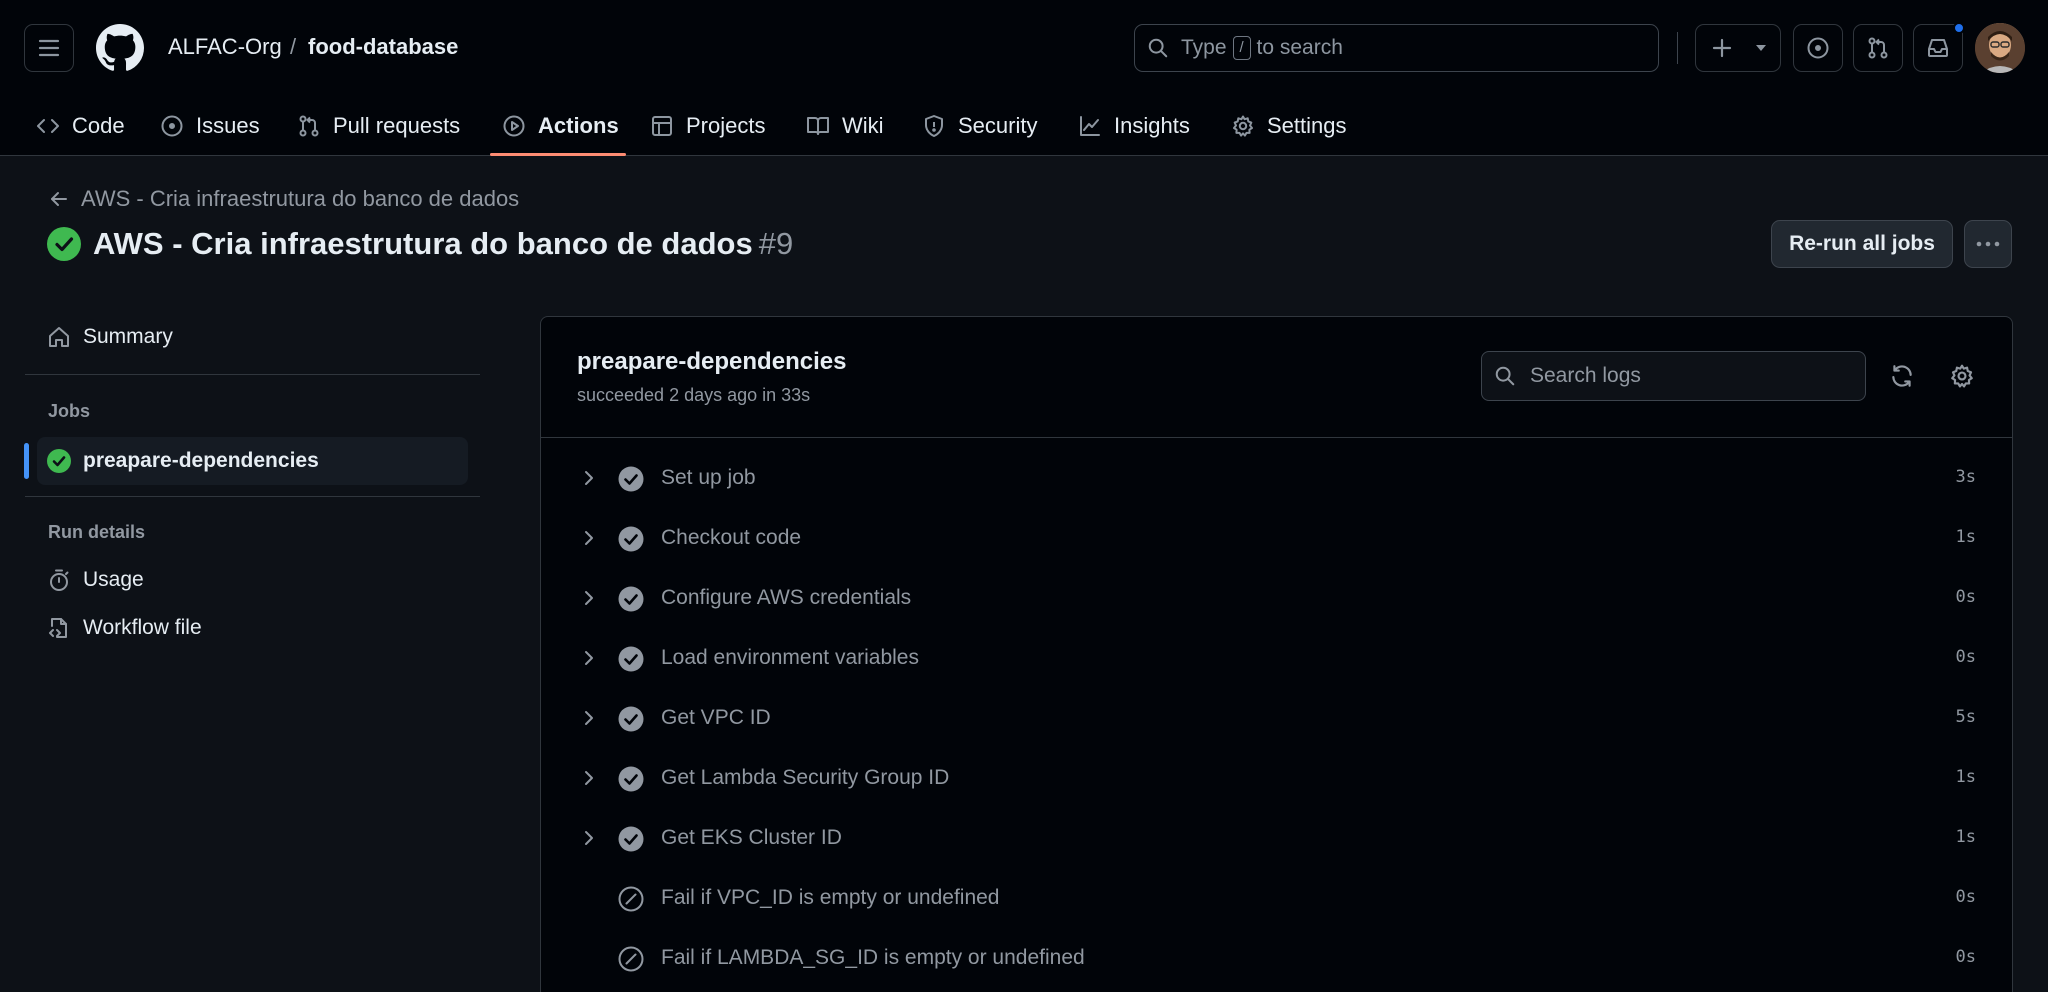 The height and width of the screenshot is (992, 2048). What do you see at coordinates (1761, 48) in the screenshot?
I see `triangle-down-icon` at bounding box center [1761, 48].